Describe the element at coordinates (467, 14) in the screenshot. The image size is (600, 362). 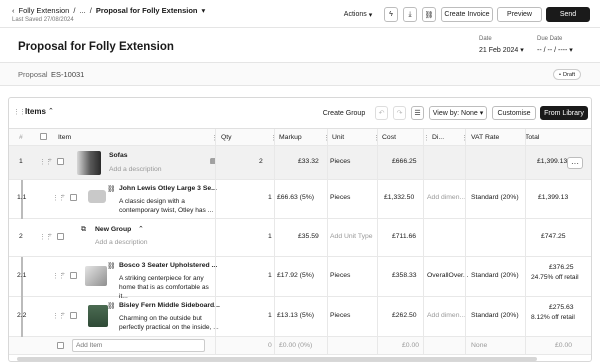
I see `create-invoice-button: Create Invoice` at that location.